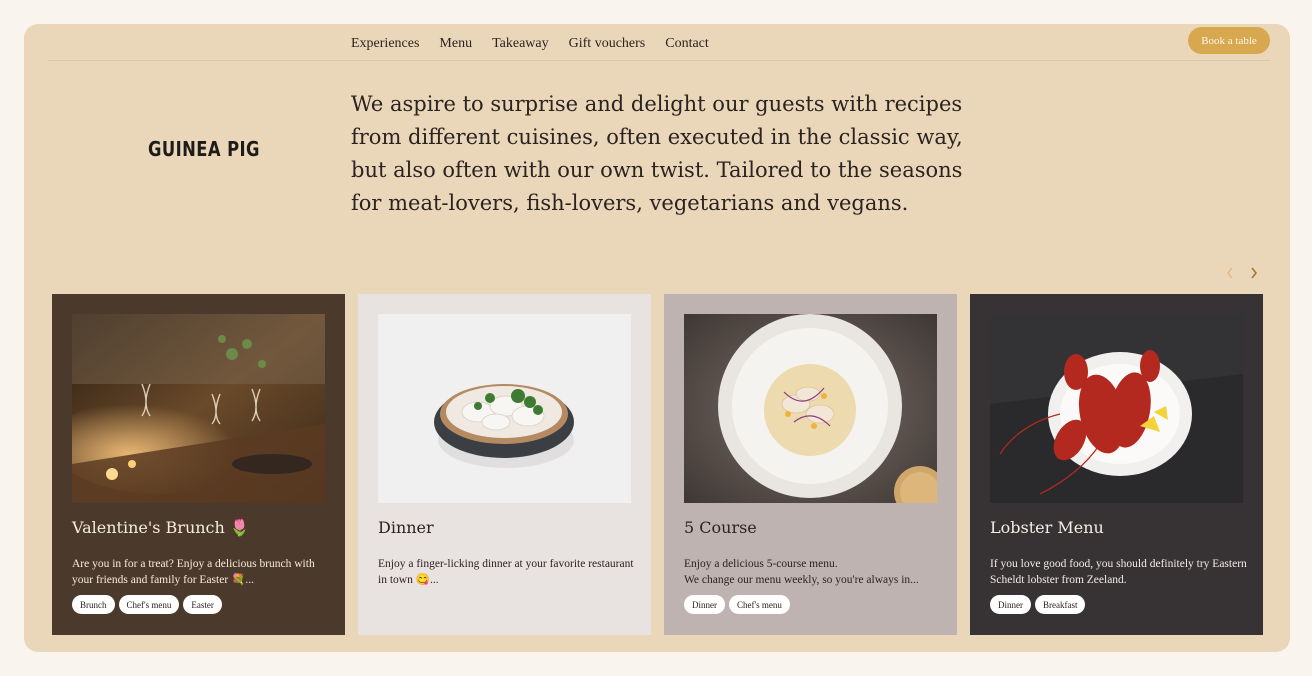  What do you see at coordinates (204, 149) in the screenshot?
I see `brand-logo: GUINEA PIG` at bounding box center [204, 149].